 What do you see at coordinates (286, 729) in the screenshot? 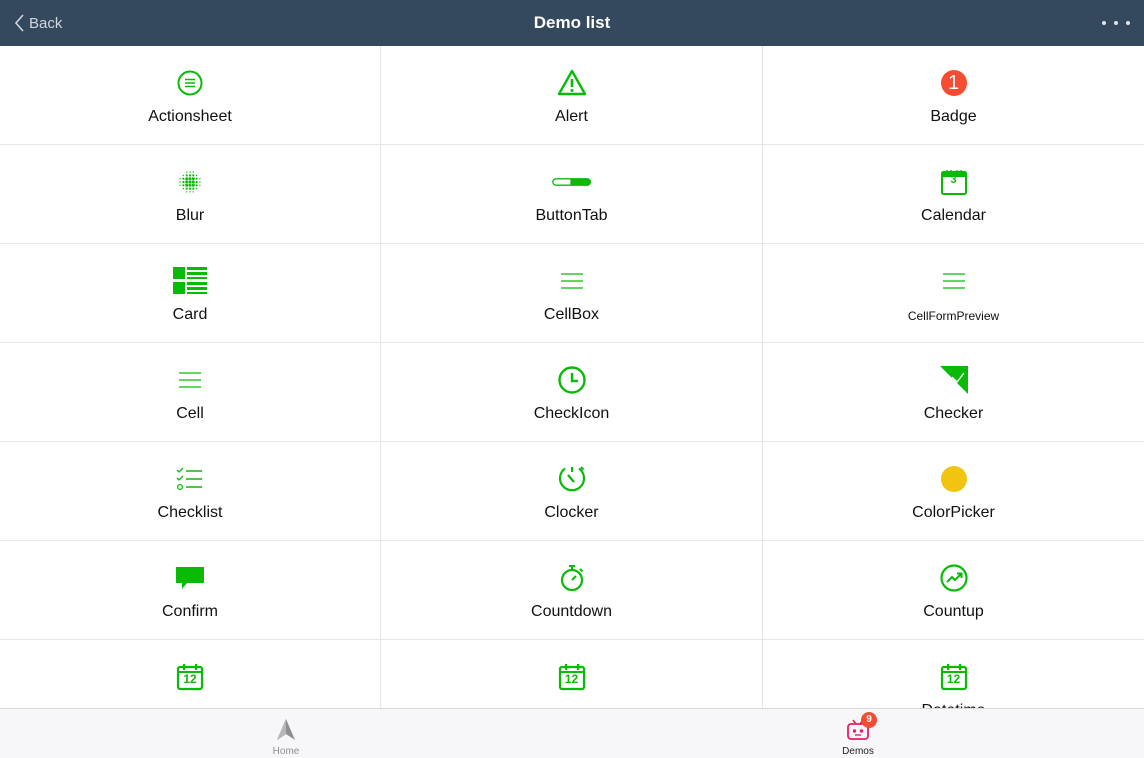
I see `navigation-arrow-icon` at bounding box center [286, 729].